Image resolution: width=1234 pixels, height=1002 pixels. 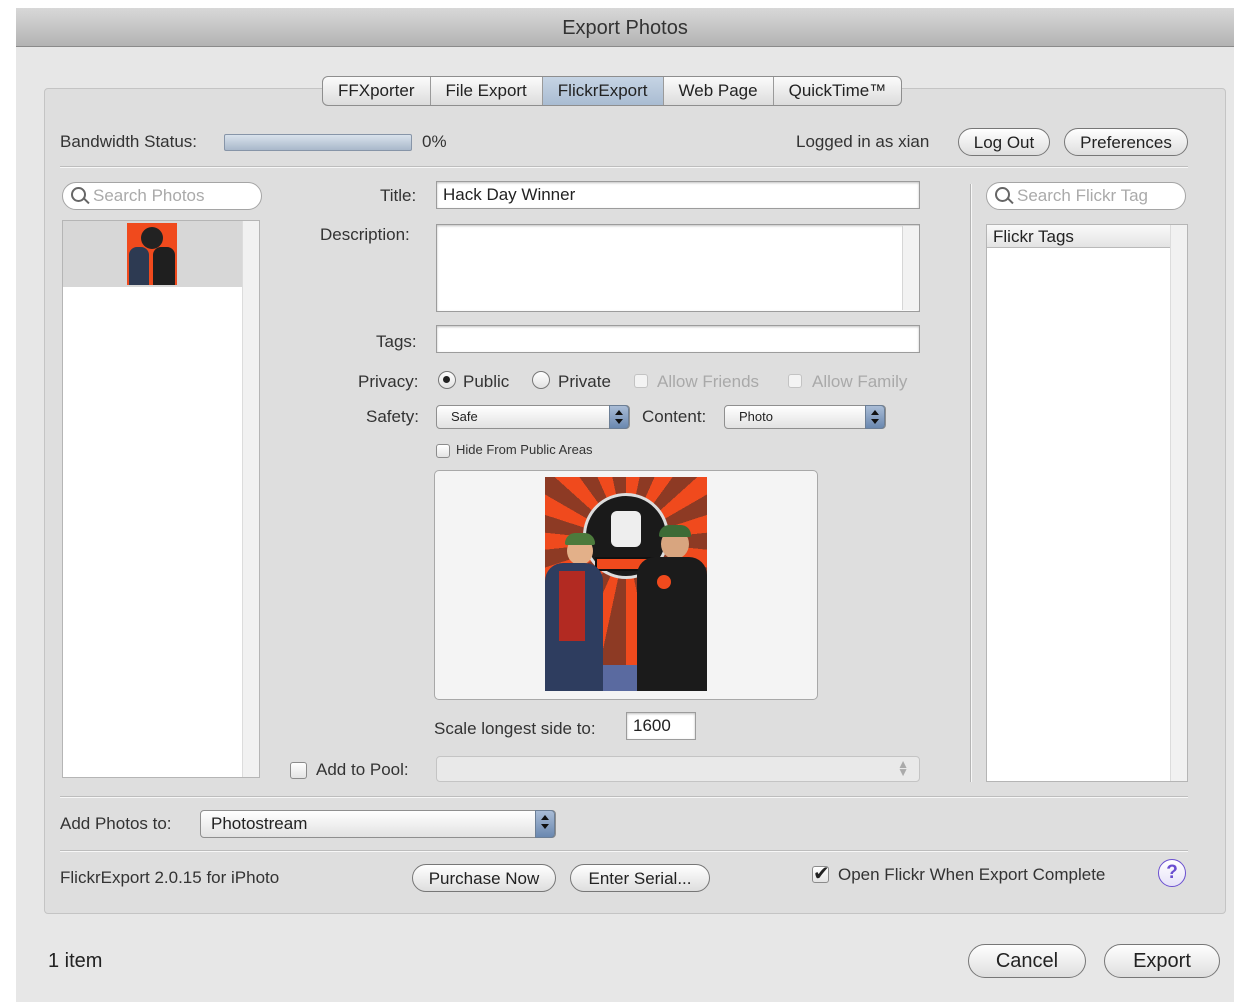 What do you see at coordinates (484, 878) in the screenshot?
I see `purchase-now-button: Purchase Now` at bounding box center [484, 878].